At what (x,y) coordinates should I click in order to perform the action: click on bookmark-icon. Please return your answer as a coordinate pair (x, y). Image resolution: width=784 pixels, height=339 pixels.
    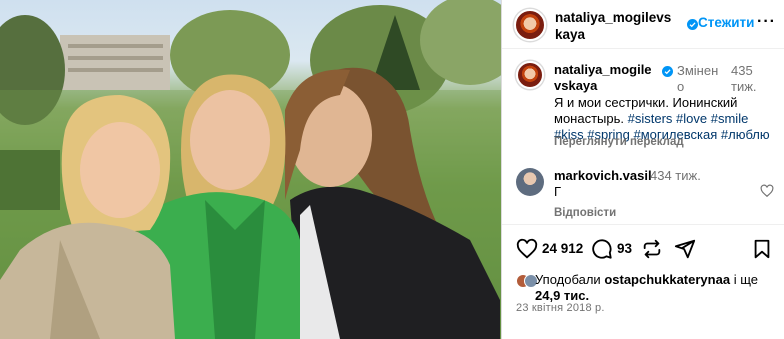
    Looking at the image, I should click on (762, 249).